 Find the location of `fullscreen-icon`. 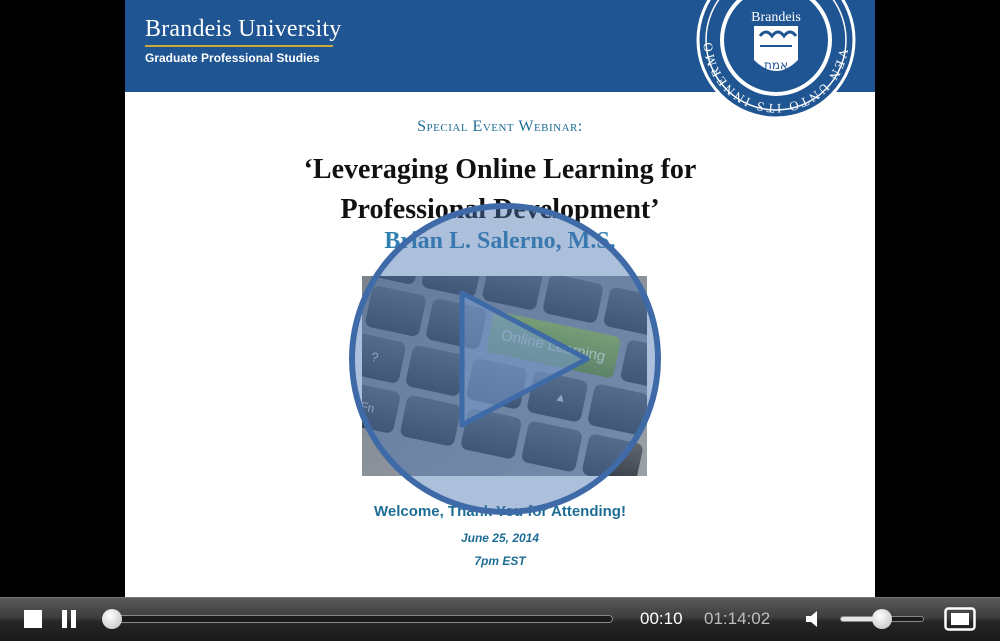

fullscreen-icon is located at coordinates (960, 619).